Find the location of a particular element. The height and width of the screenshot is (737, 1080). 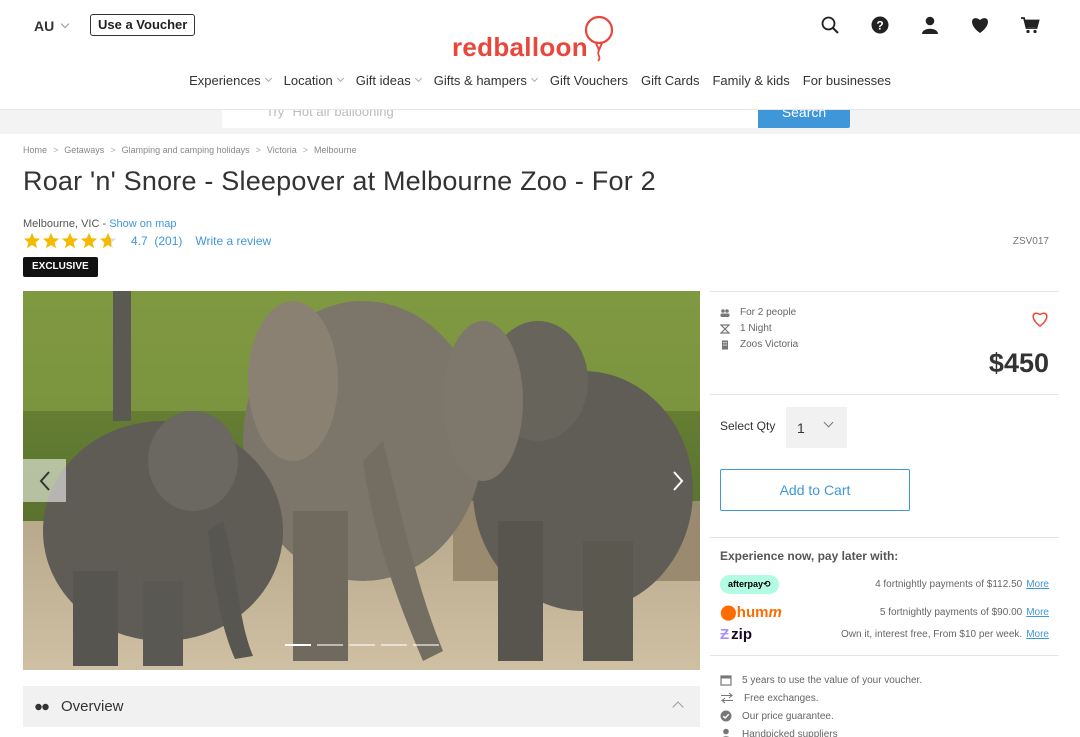

humm-more-link: More is located at coordinates (1037, 612).